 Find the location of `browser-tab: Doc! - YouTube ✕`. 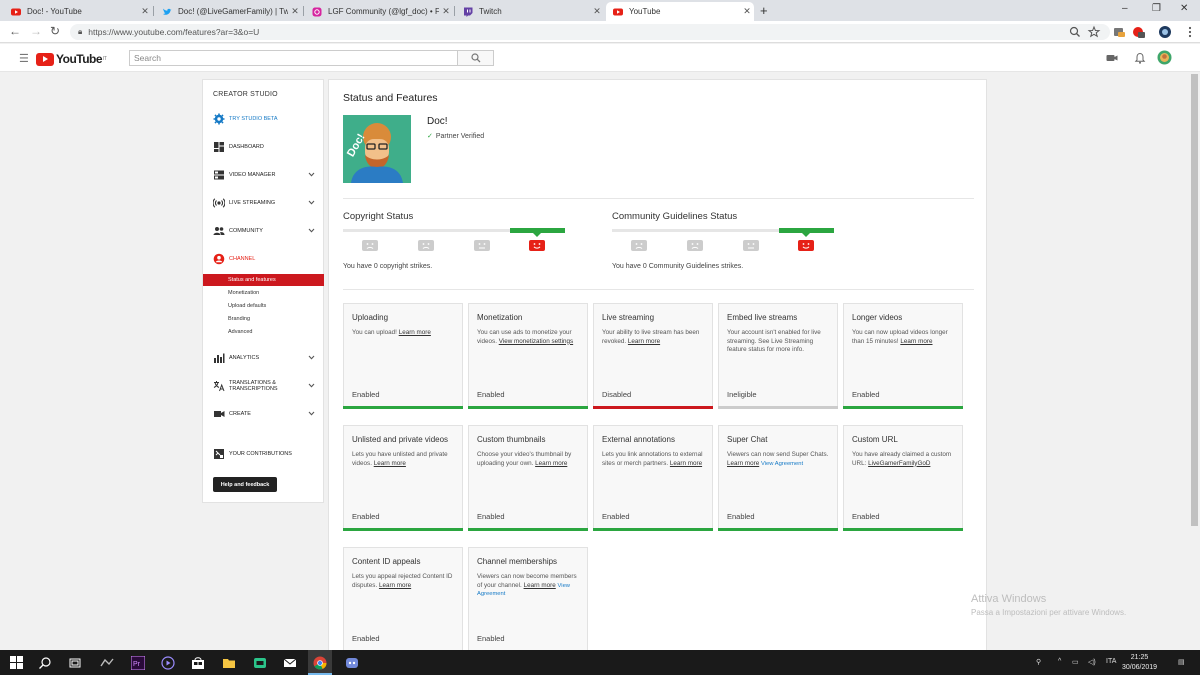

browser-tab: Doc! - YouTube ✕ is located at coordinates (78, 11).